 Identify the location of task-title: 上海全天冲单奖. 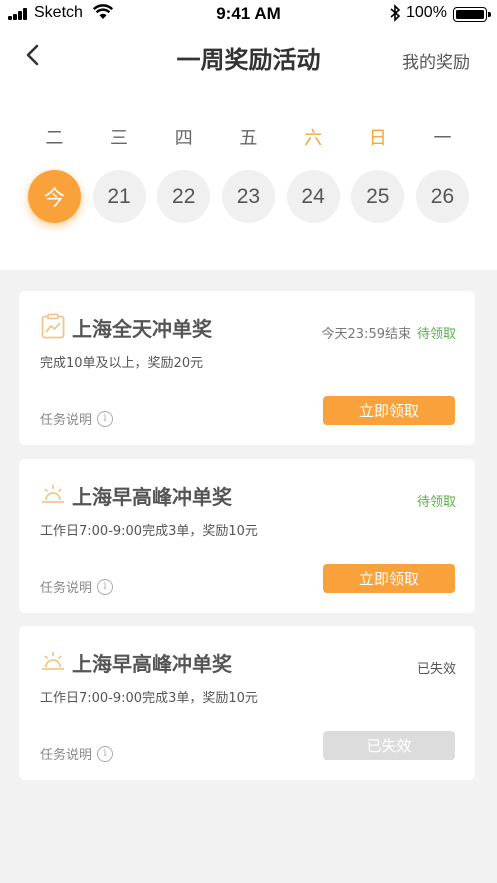
(142, 329).